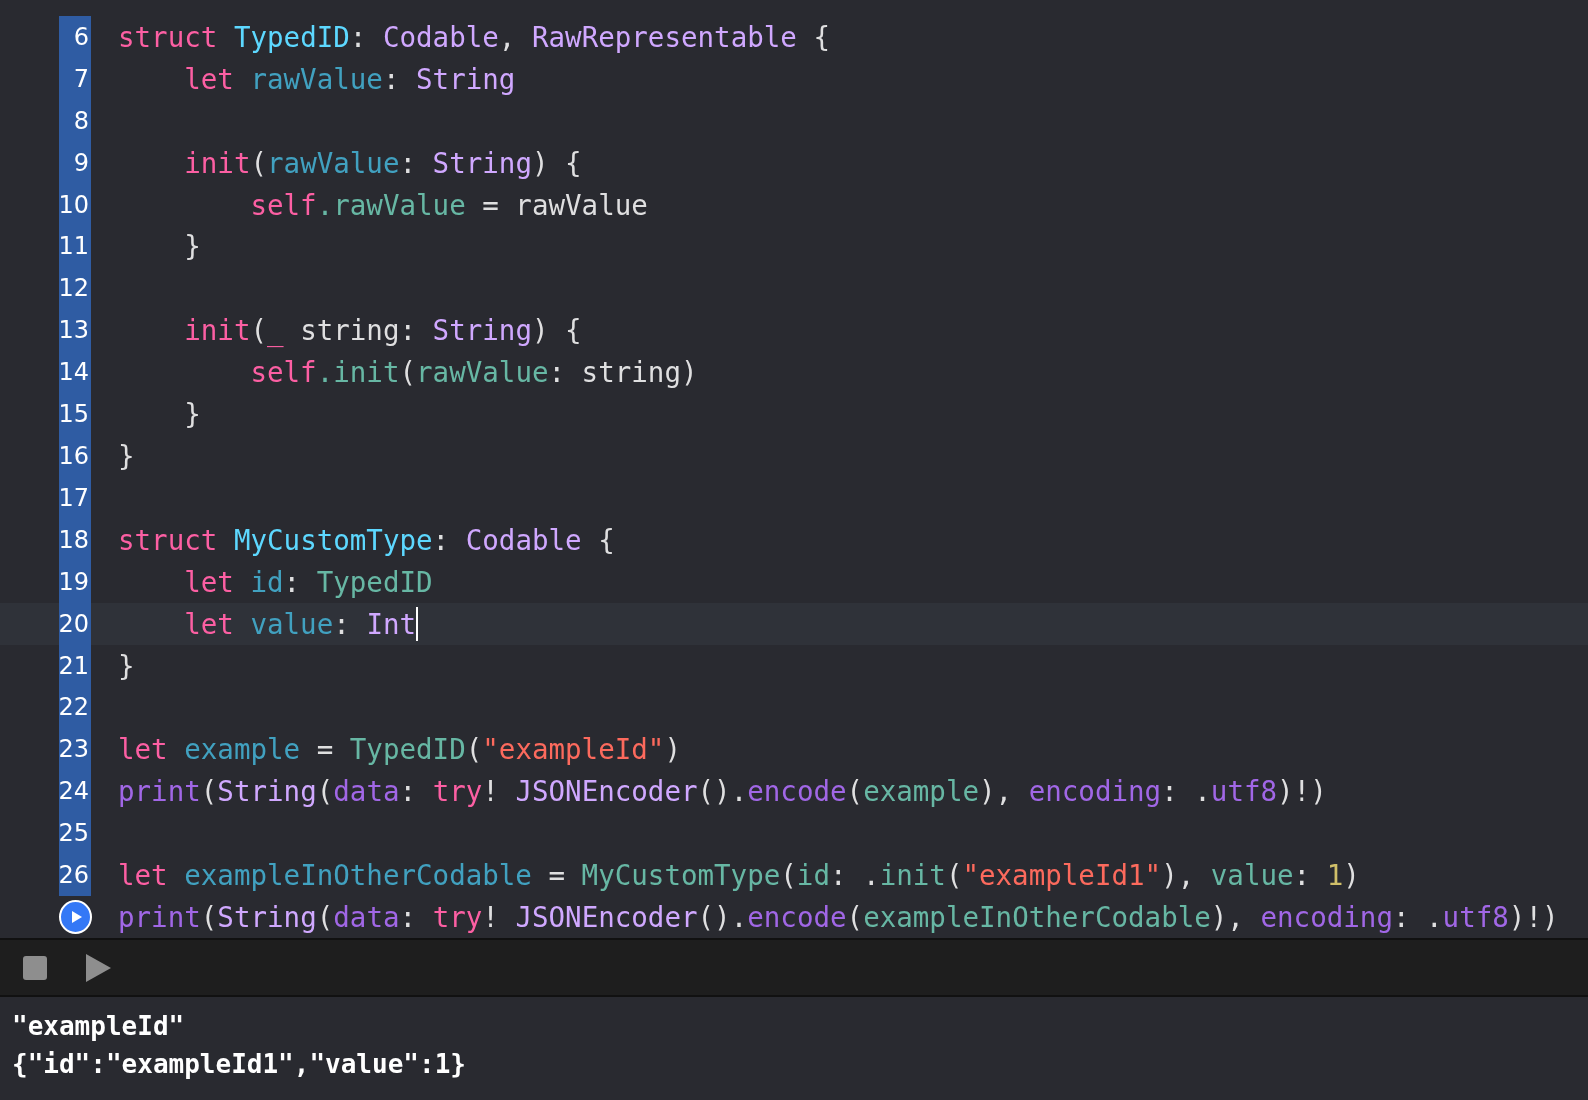 This screenshot has width=1588, height=1100. I want to click on line-number: 26, so click(74, 875).